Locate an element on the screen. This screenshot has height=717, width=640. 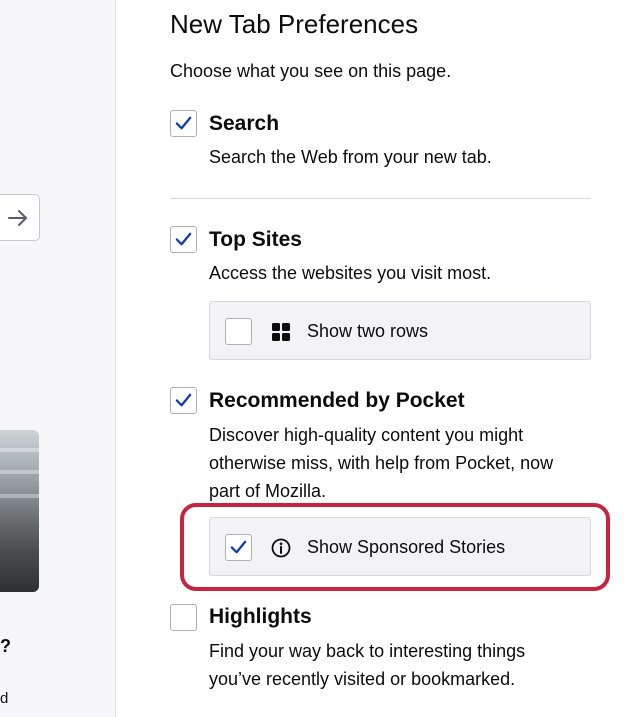
highlights-label: Highlights is located at coordinates (260, 617).